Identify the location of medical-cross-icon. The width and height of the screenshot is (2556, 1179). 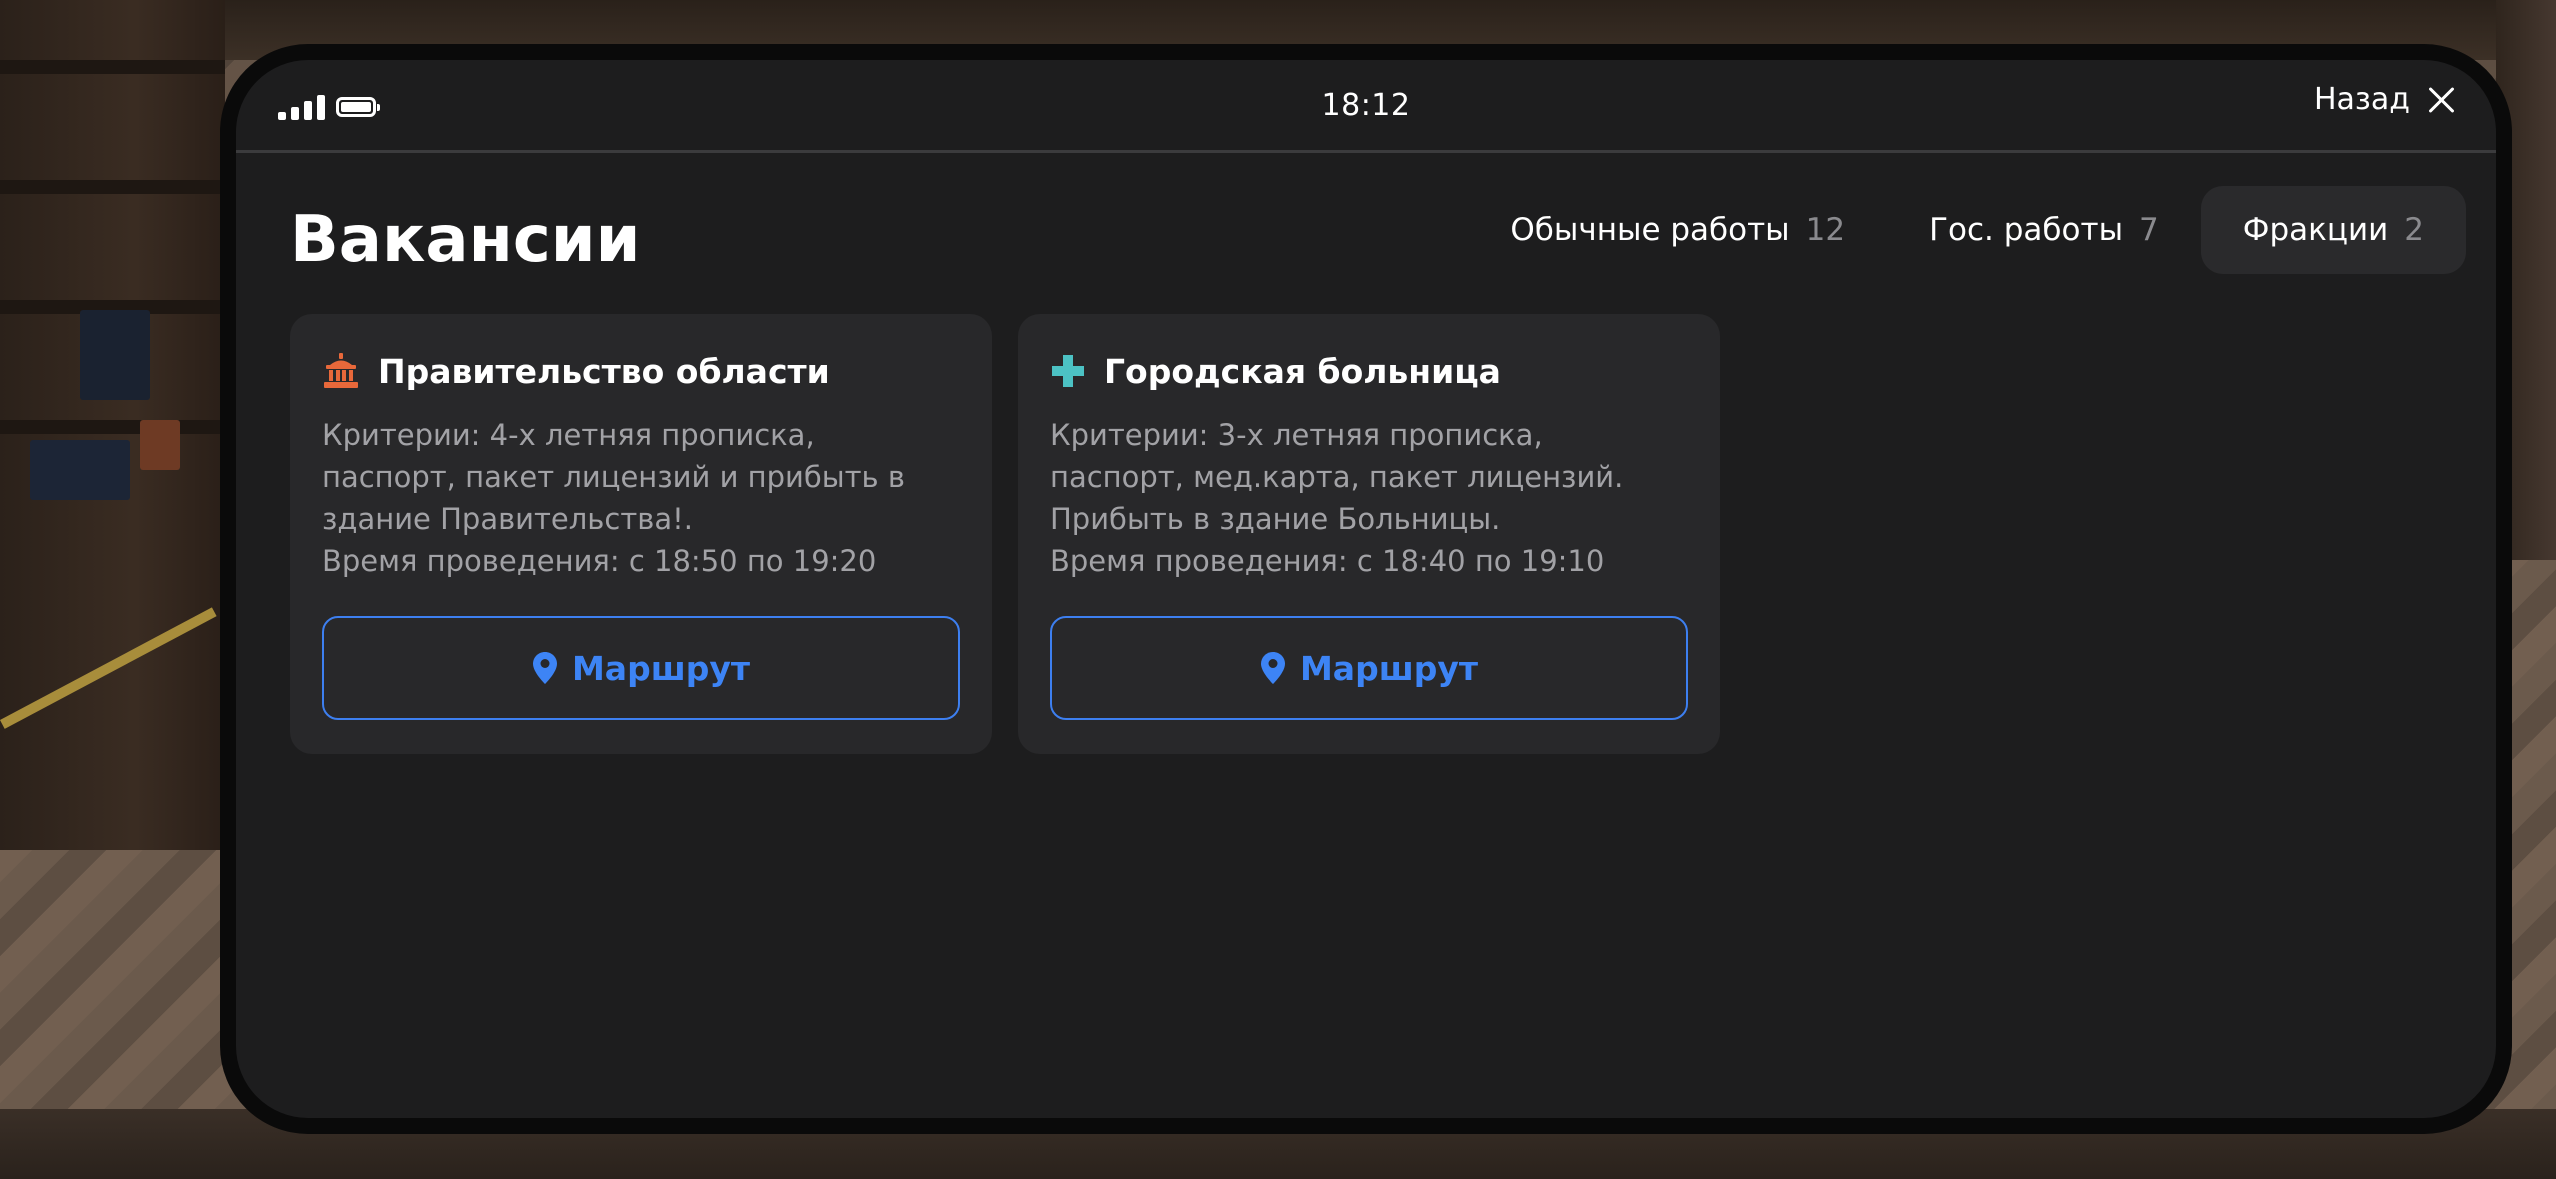
(1068, 371).